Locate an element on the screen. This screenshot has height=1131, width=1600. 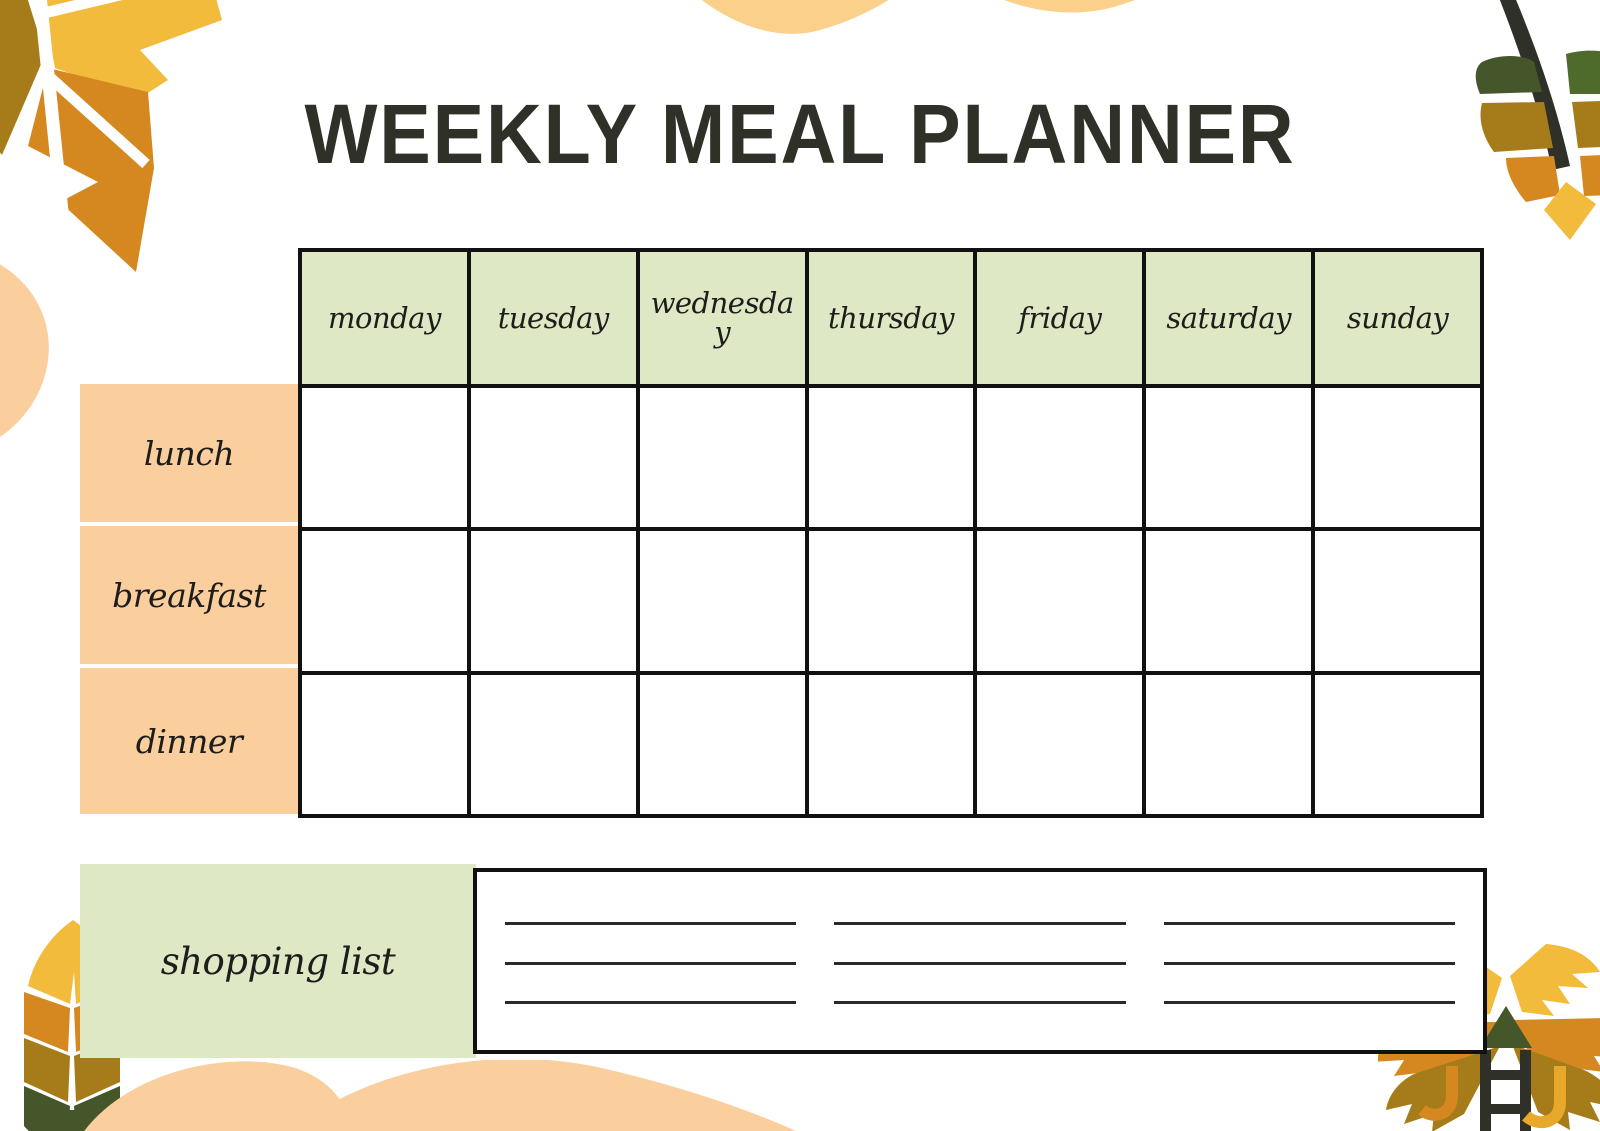
day-header-label: thursday is located at coordinates (891, 317).